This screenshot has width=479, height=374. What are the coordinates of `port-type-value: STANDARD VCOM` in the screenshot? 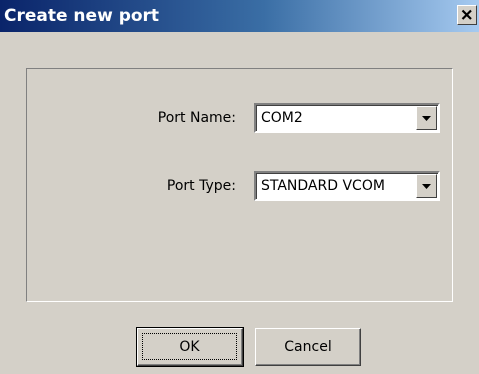 It's located at (323, 186).